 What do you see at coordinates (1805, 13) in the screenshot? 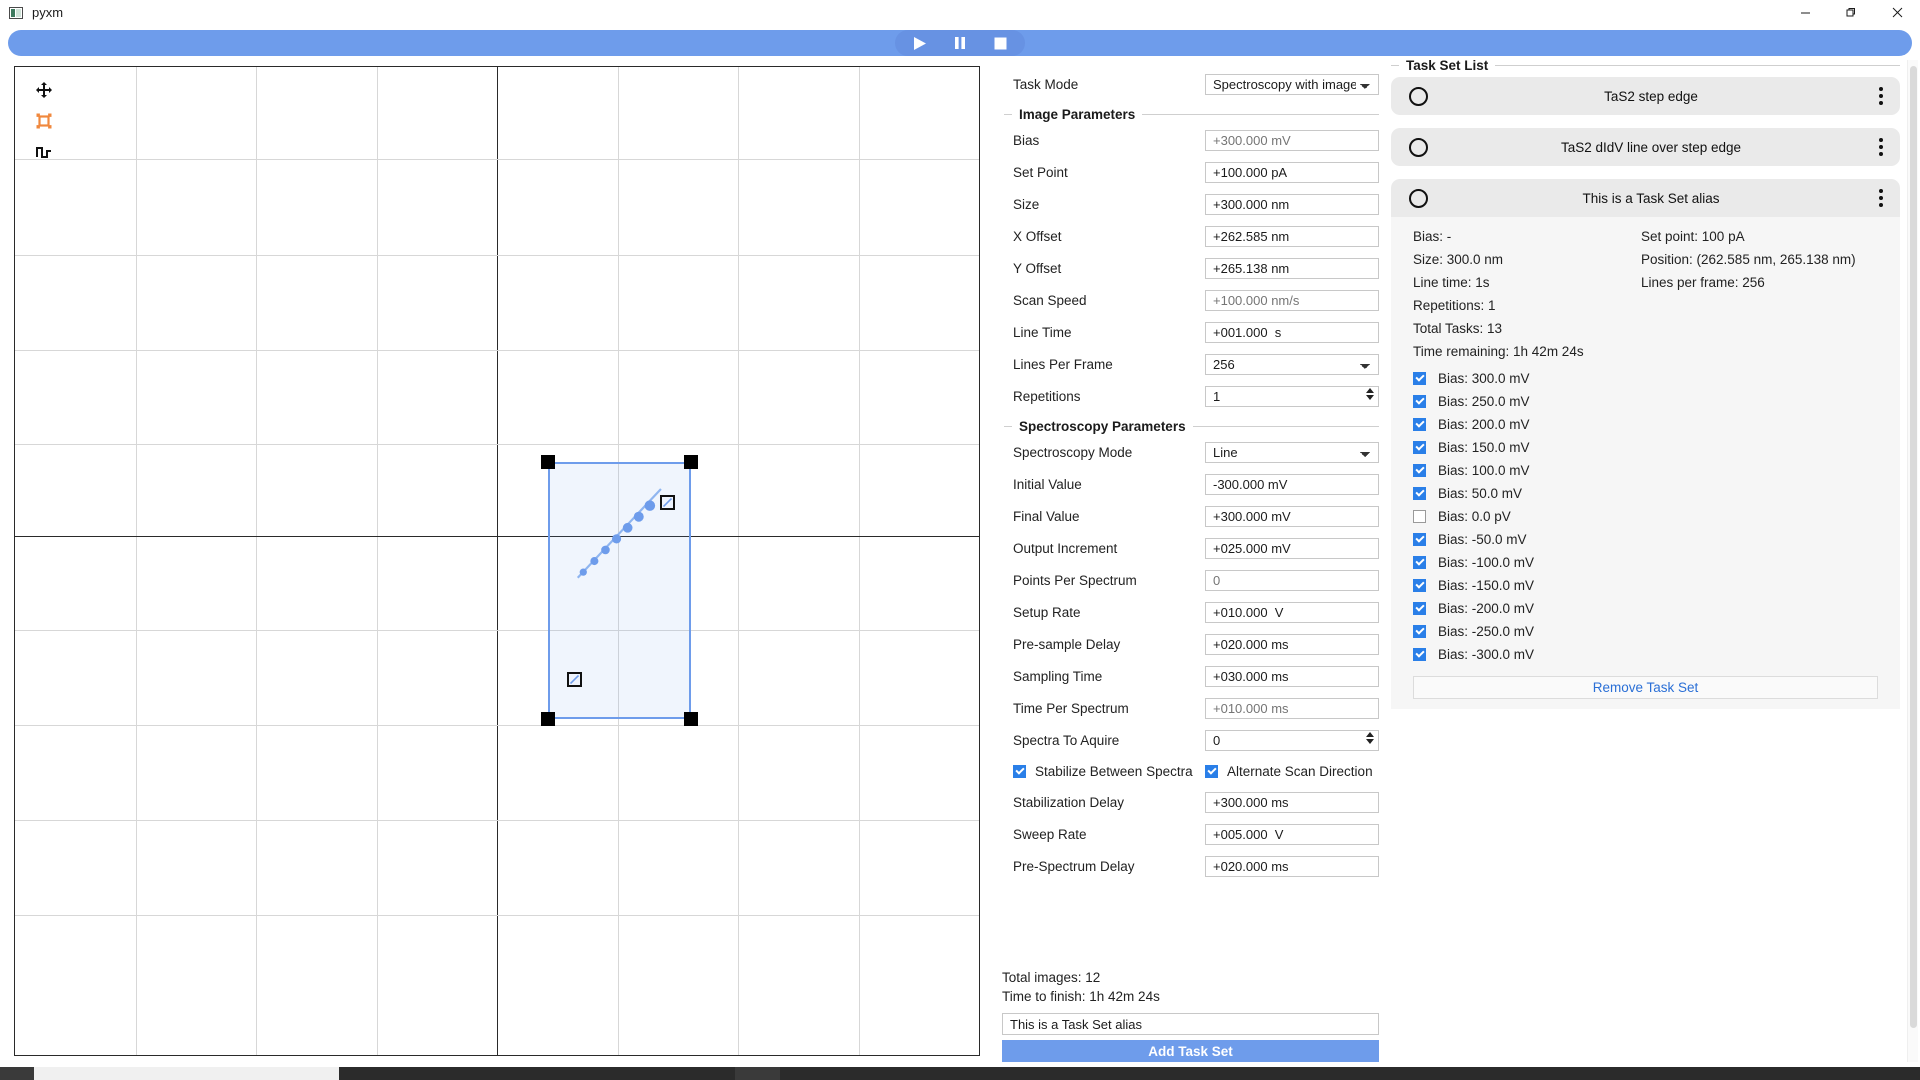
I see `minimize-button` at bounding box center [1805, 13].